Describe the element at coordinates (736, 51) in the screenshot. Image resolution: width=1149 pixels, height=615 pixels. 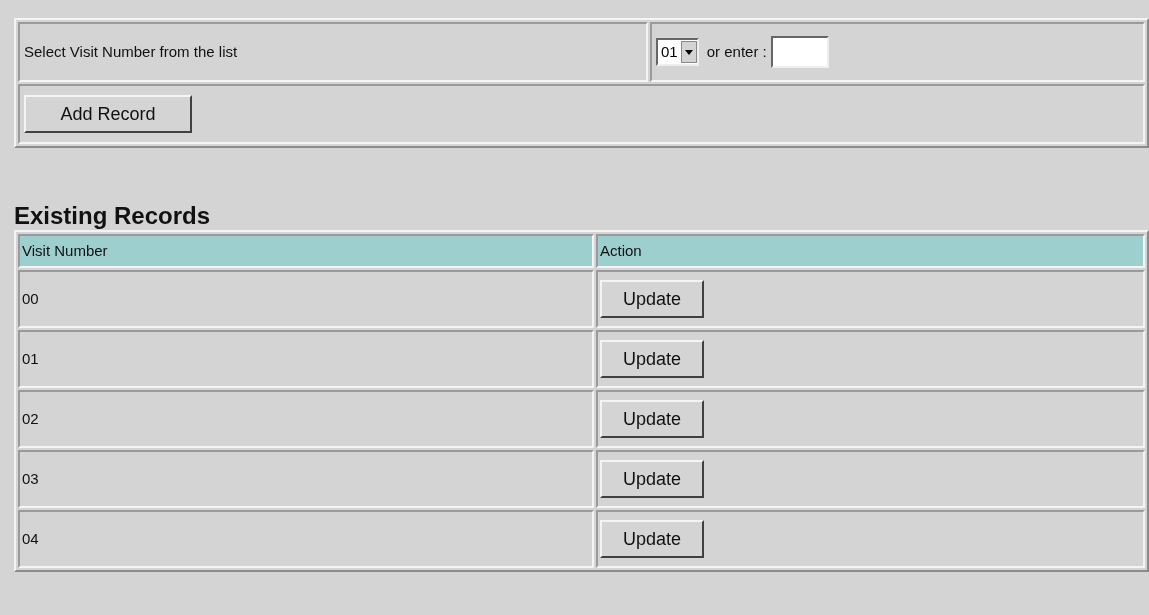
I see `or-enter-label: or enter :` at that location.